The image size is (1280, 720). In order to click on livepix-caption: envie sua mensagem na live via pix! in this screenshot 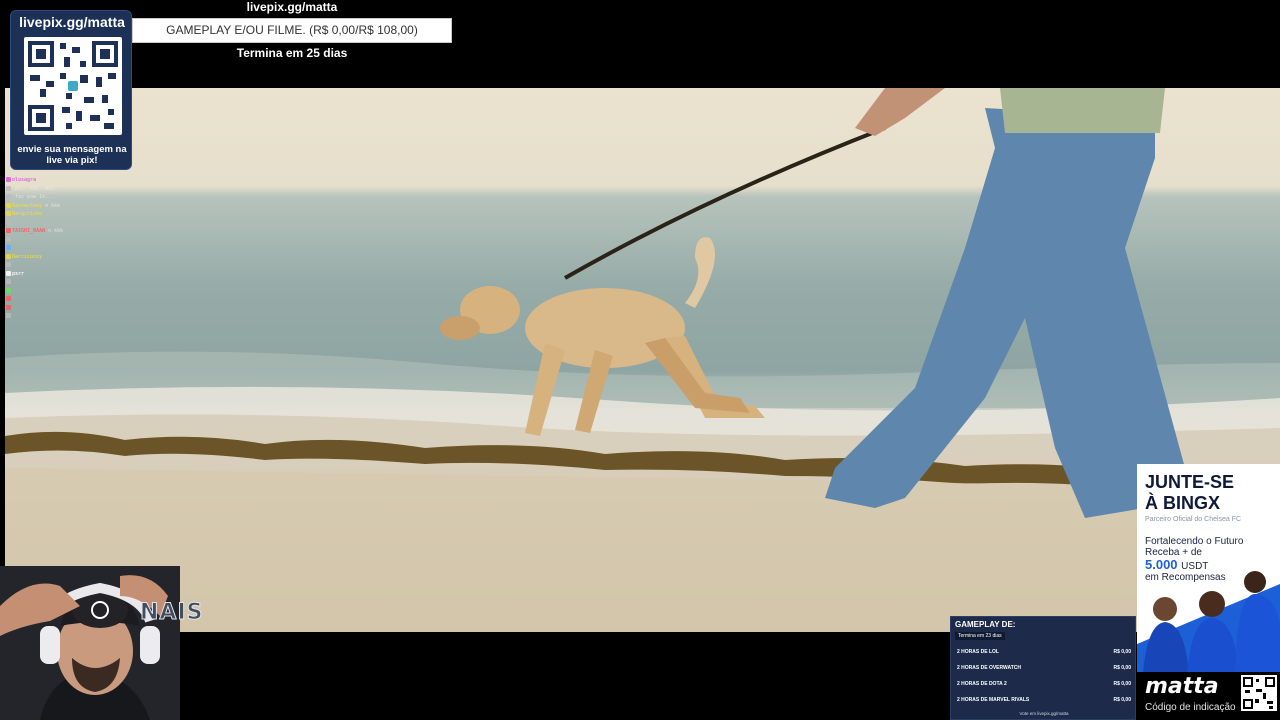, I will do `click(72, 155)`.